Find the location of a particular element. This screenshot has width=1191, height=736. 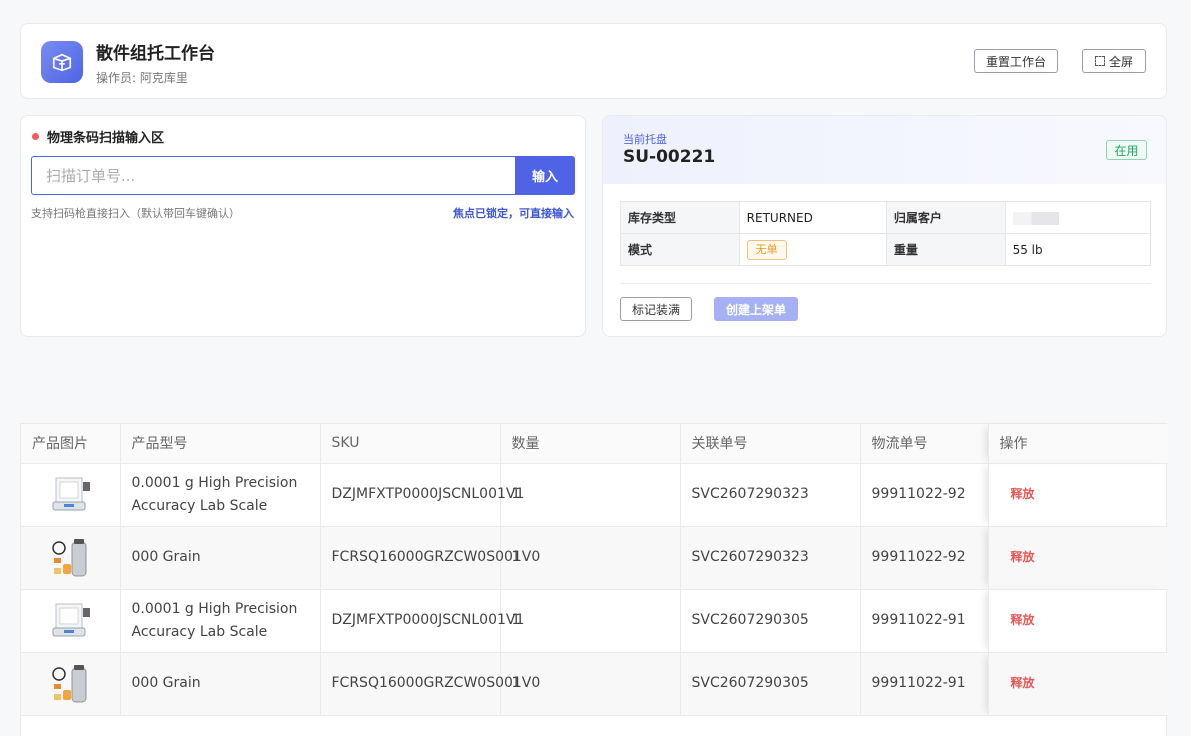

col-header-image: 产品图片 is located at coordinates (71, 444).